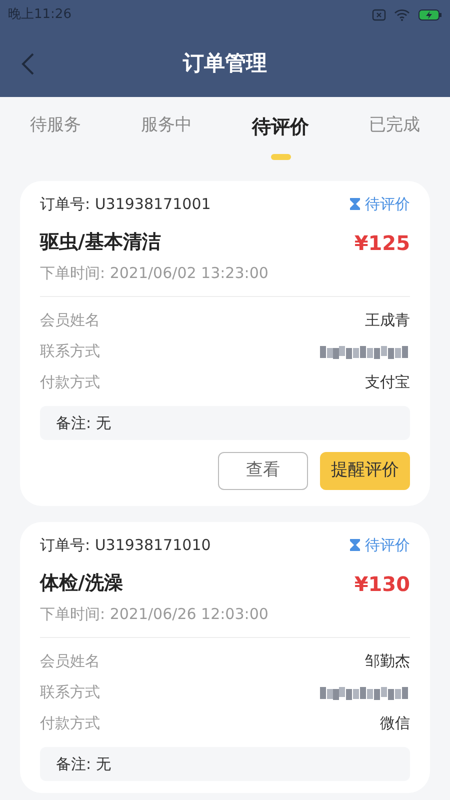 This screenshot has height=800, width=450. I want to click on order-time: 下单时间: 2021/06/26 12:03:00, so click(155, 614).